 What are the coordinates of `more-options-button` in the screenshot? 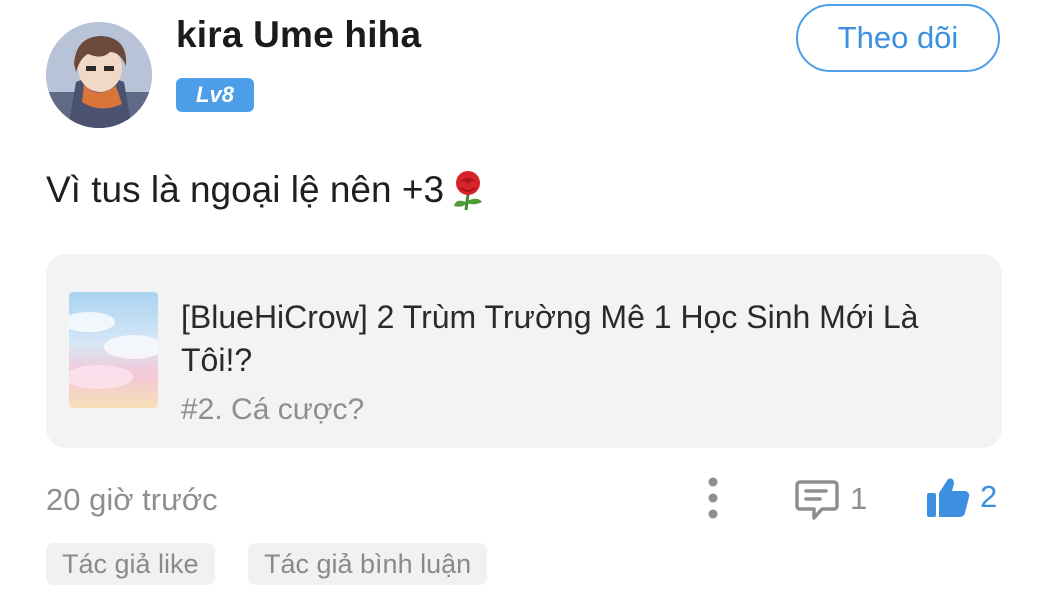 It's located at (713, 498).